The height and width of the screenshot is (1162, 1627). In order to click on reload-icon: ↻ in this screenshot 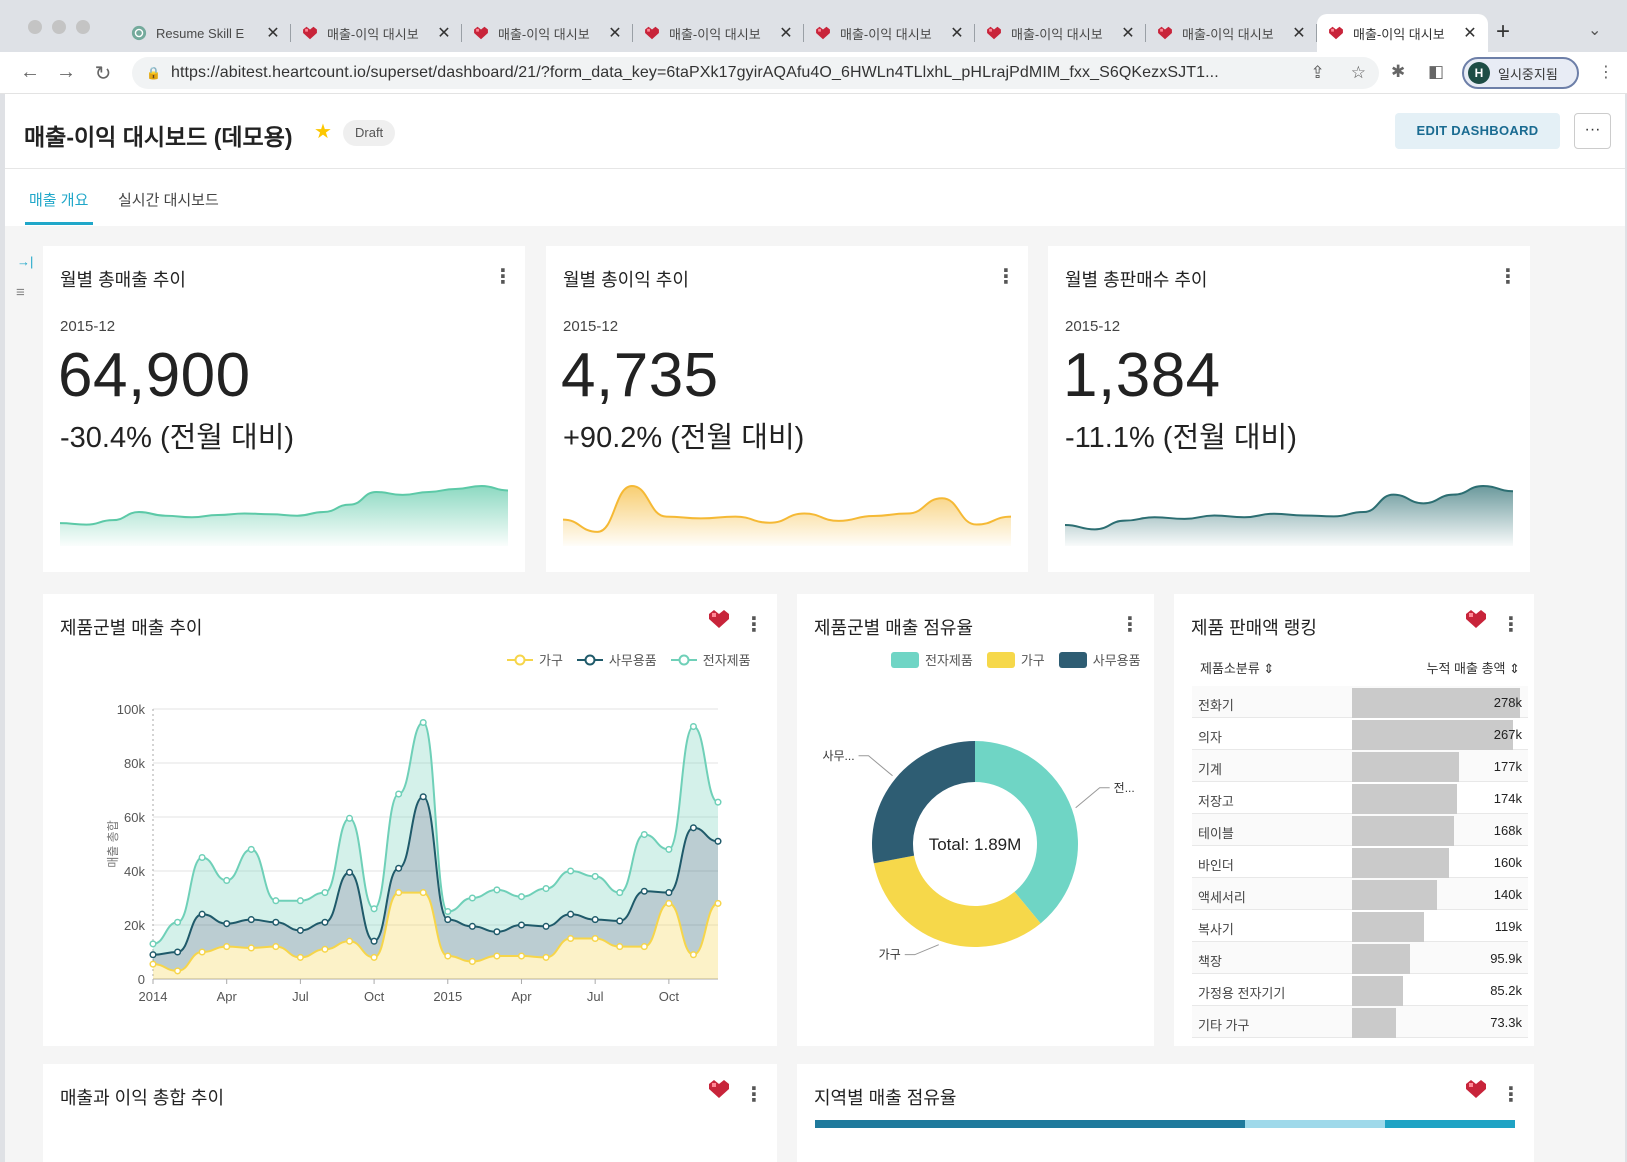, I will do `click(103, 73)`.